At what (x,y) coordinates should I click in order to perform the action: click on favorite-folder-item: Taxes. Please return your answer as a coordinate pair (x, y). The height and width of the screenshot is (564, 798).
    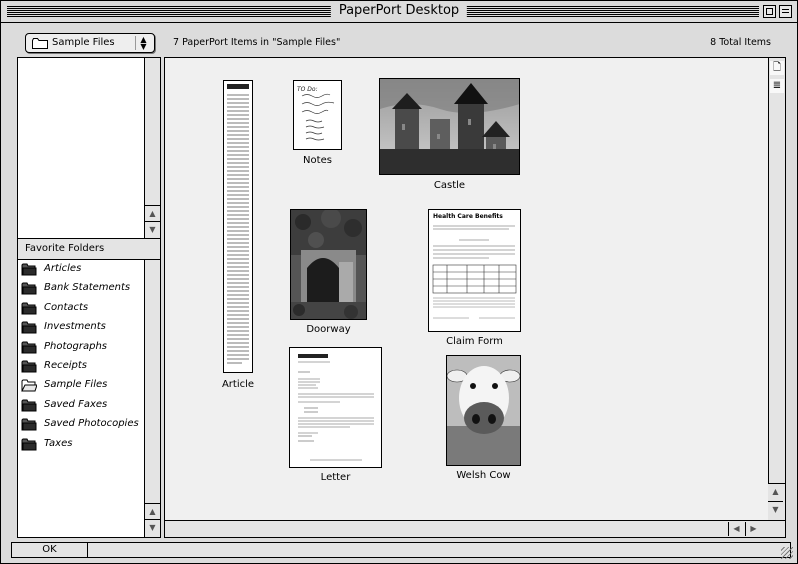
    Looking at the image, I should click on (81, 444).